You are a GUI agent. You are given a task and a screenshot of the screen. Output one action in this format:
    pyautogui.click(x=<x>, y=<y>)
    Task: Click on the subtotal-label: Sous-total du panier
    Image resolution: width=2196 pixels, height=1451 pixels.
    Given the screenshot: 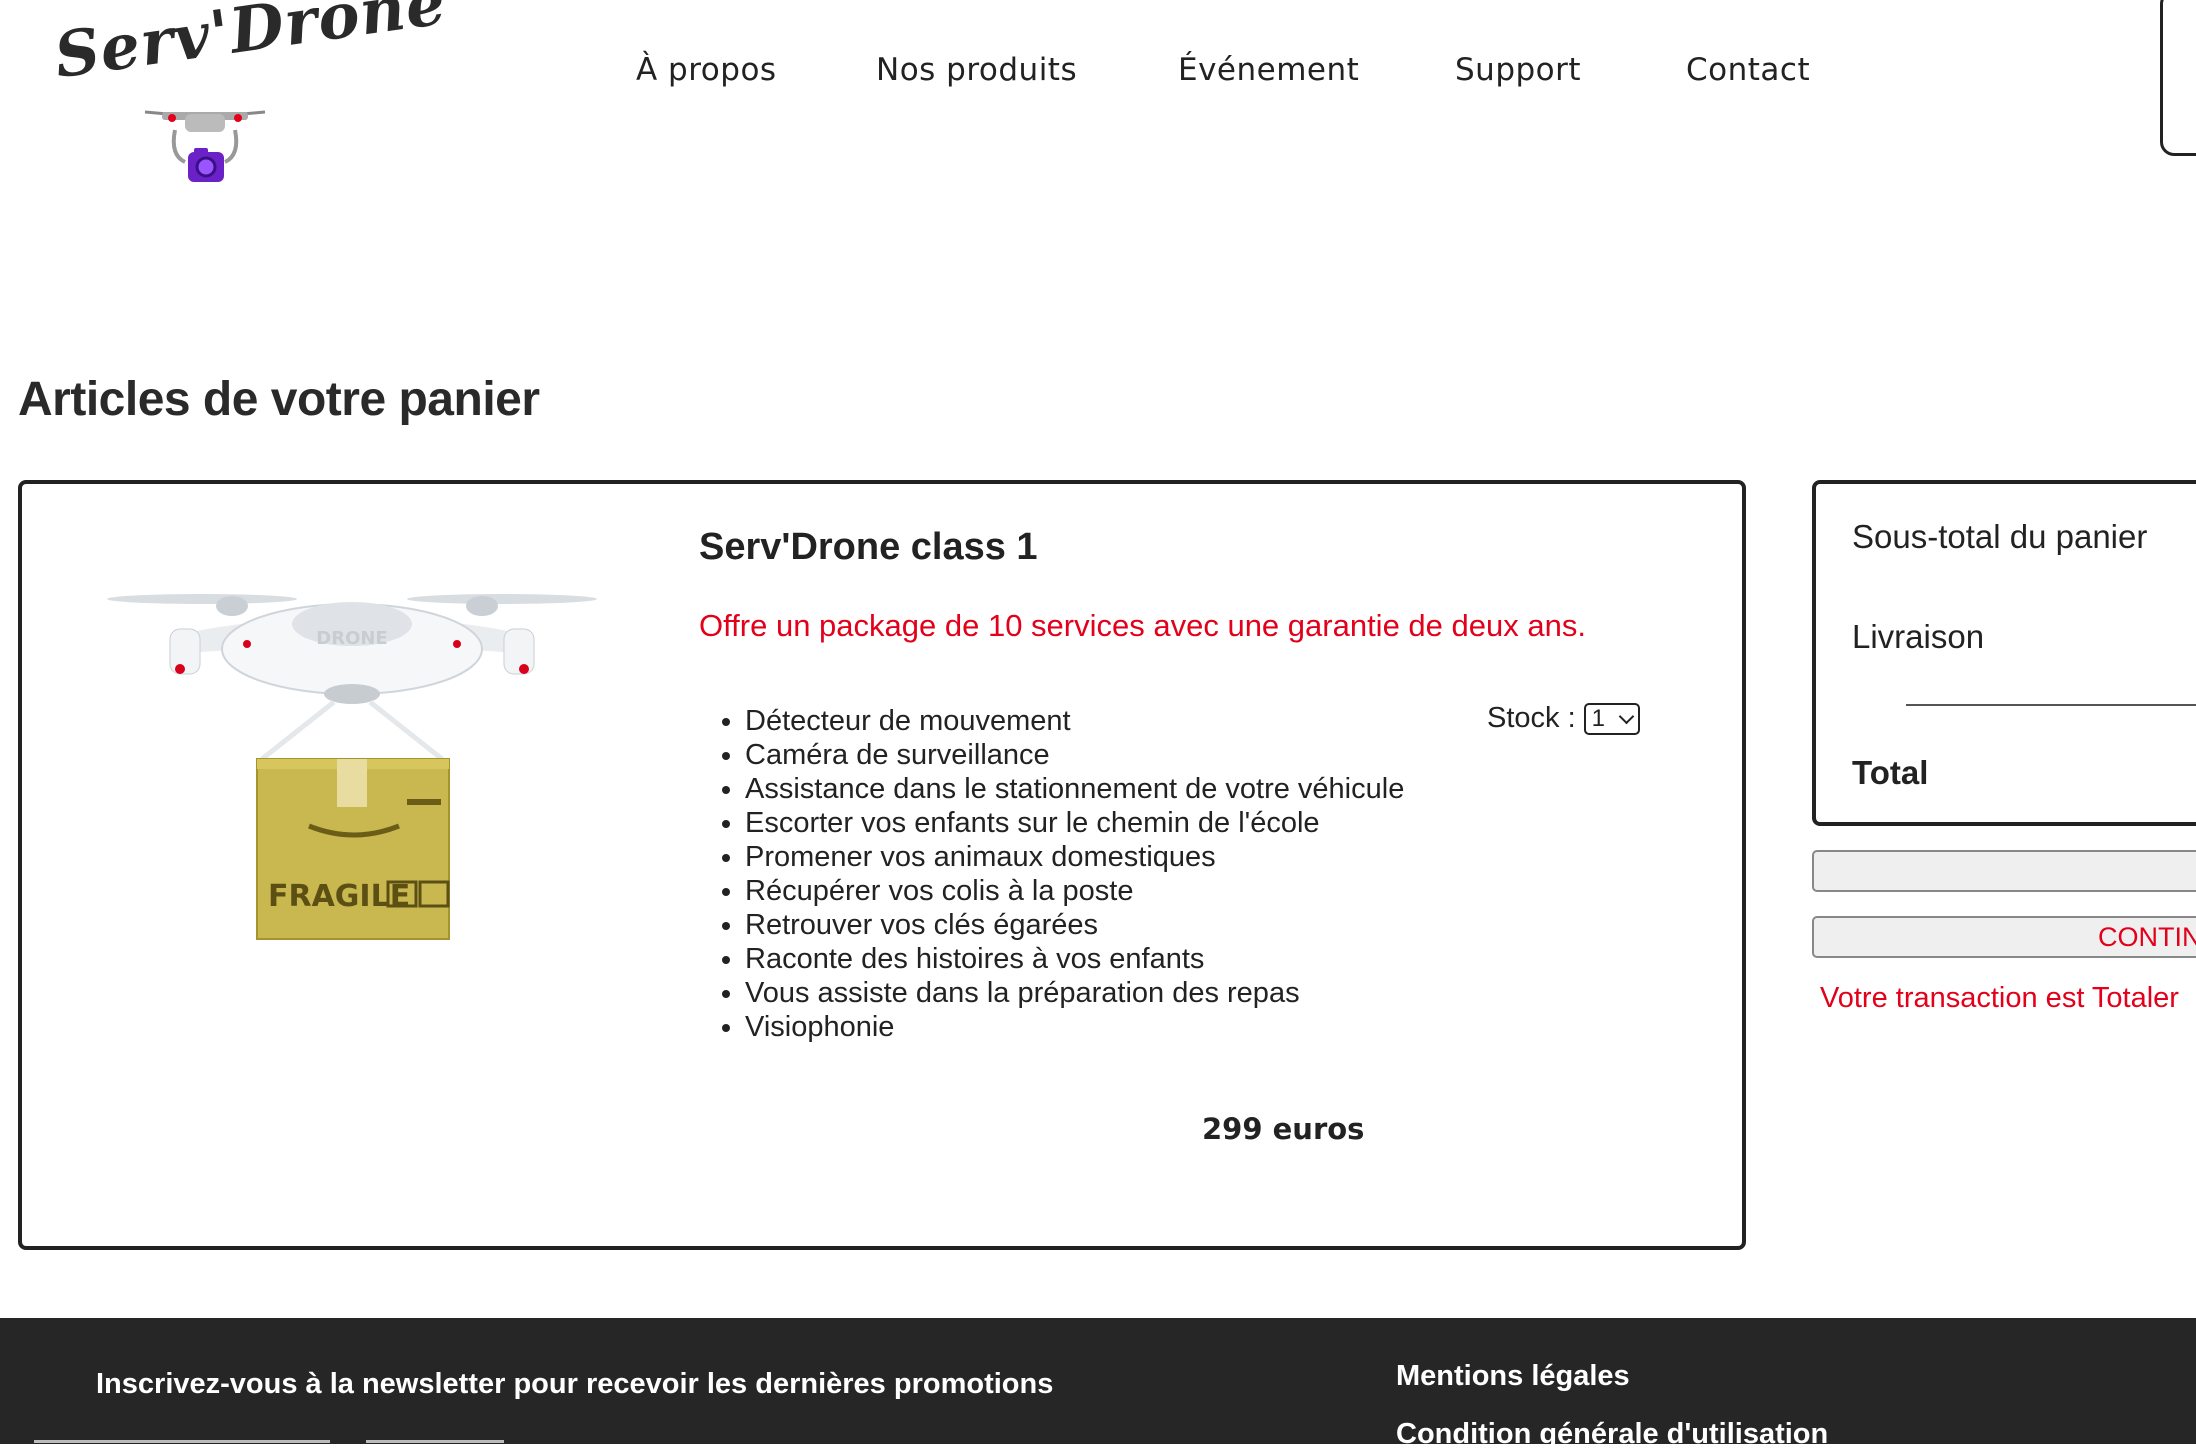 What is the action you would take?
    pyautogui.click(x=2000, y=536)
    